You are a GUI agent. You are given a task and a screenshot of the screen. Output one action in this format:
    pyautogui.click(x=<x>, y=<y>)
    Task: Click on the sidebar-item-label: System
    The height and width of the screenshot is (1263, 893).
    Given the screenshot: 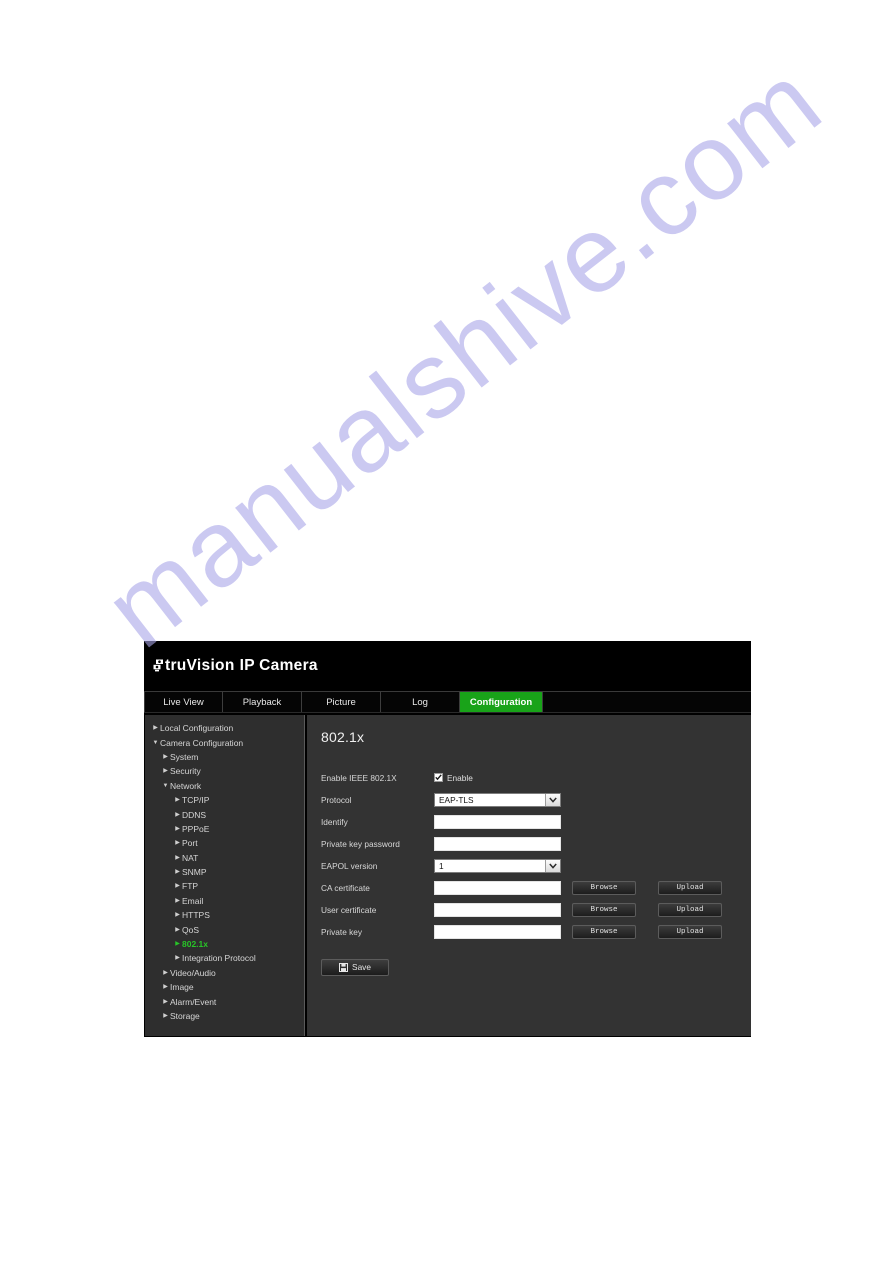 What is the action you would take?
    pyautogui.click(x=184, y=756)
    